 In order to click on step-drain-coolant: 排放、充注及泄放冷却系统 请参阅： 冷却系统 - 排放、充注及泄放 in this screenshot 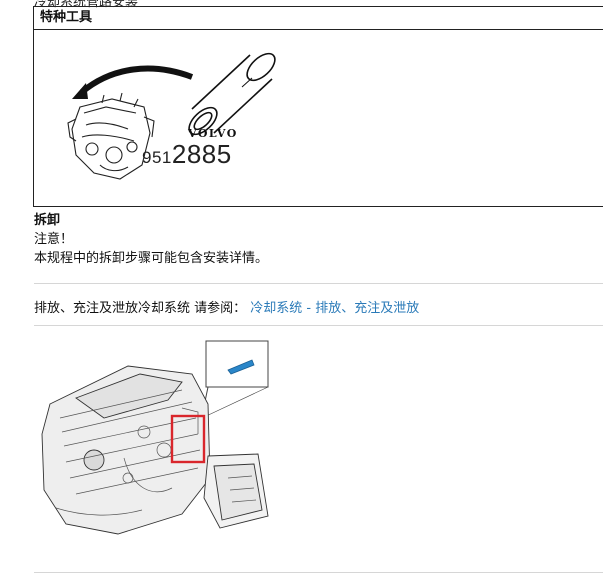, I will do `click(227, 308)`.